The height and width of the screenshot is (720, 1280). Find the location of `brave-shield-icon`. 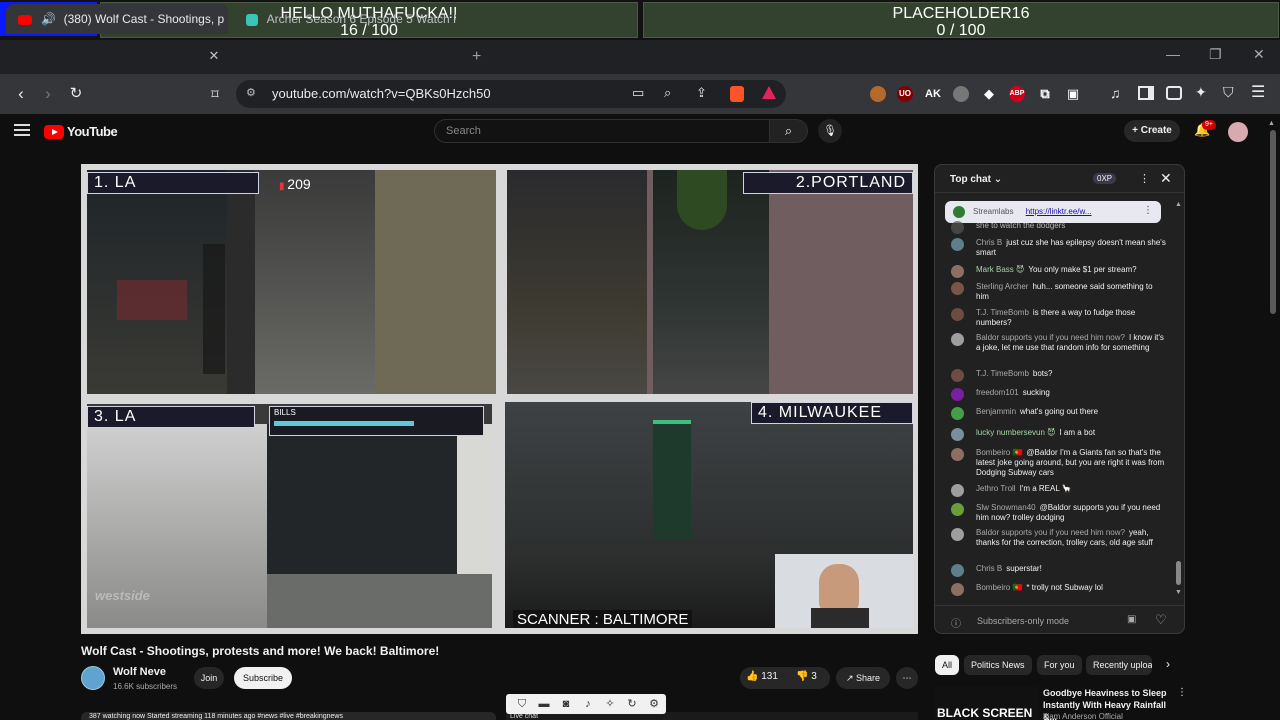

brave-shield-icon is located at coordinates (737, 94).